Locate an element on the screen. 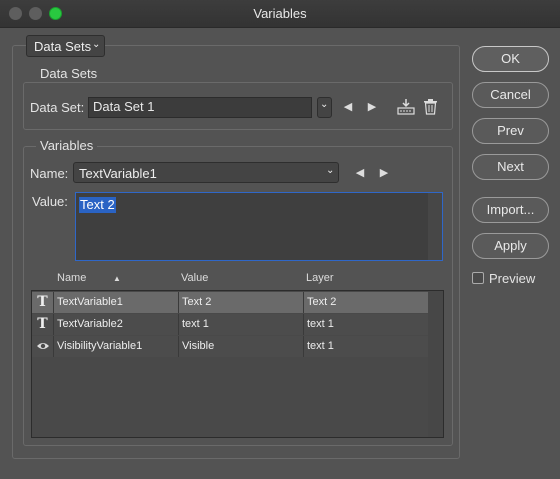 The image size is (560, 479). apply-button: Apply is located at coordinates (510, 246).